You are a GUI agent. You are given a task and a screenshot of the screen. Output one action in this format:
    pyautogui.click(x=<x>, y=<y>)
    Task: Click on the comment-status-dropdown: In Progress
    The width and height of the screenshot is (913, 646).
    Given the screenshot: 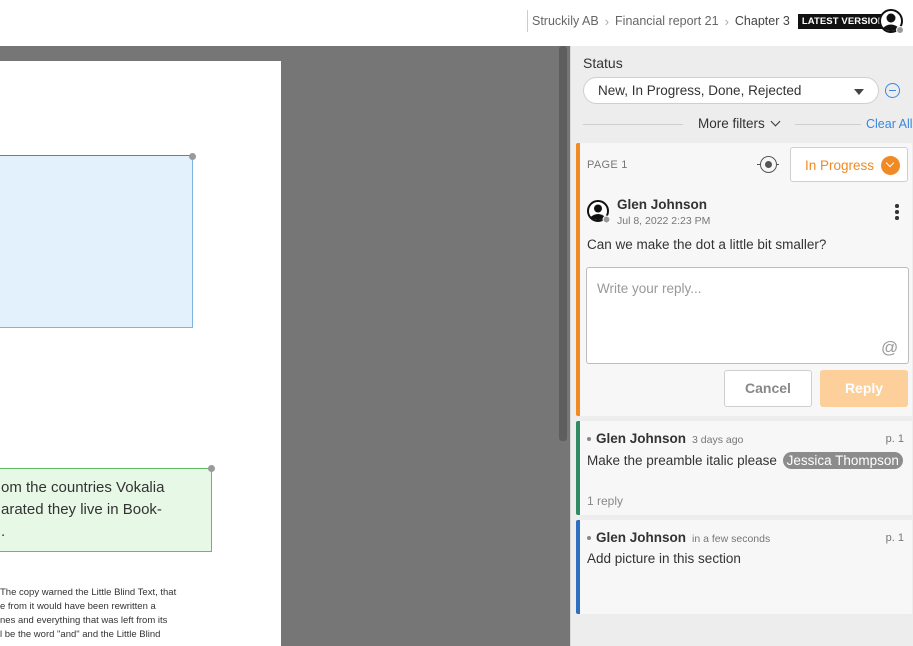 What is the action you would take?
    pyautogui.click(x=849, y=164)
    